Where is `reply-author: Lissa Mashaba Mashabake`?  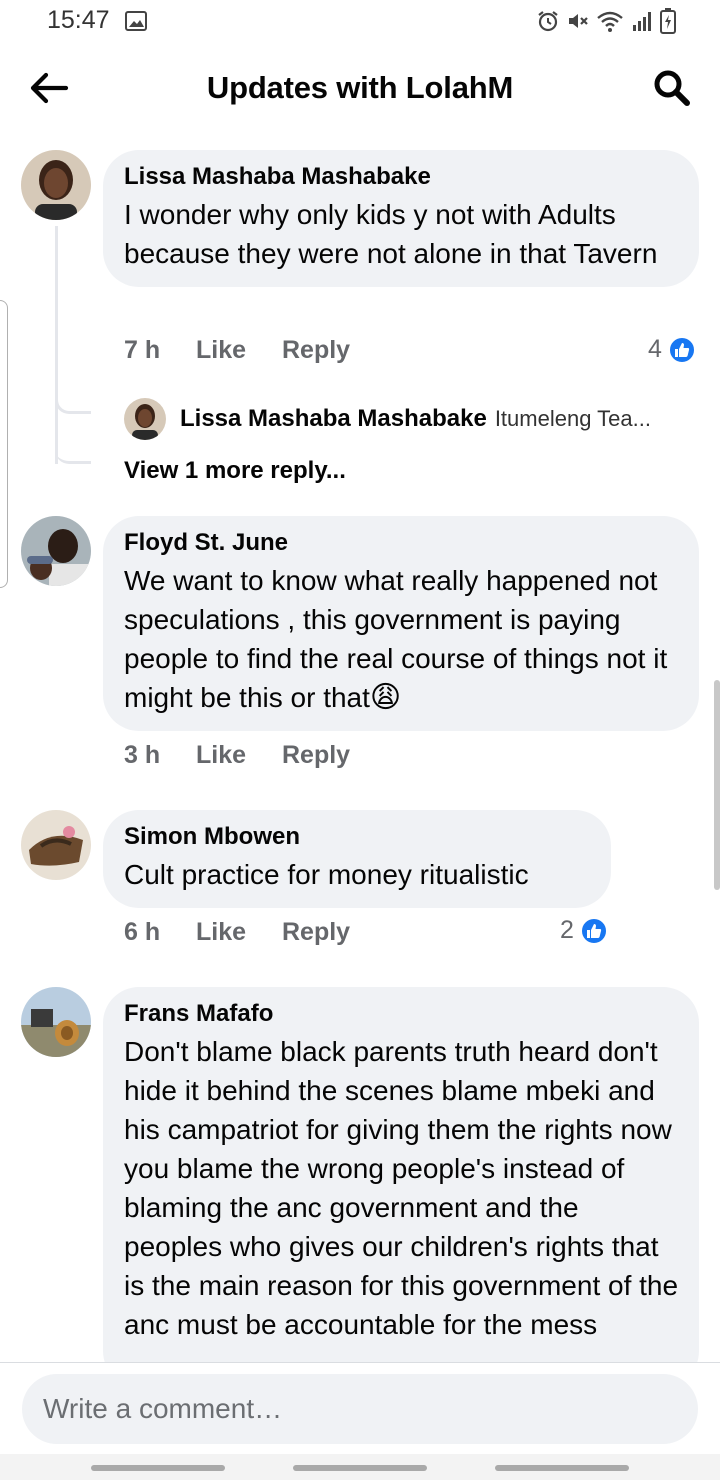
reply-author: Lissa Mashaba Mashabake is located at coordinates (333, 419).